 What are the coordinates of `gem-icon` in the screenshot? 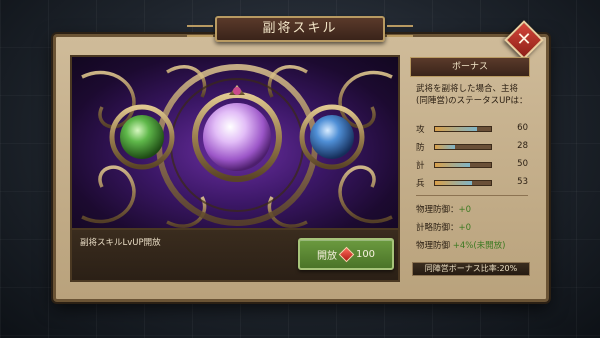 It's located at (346, 254).